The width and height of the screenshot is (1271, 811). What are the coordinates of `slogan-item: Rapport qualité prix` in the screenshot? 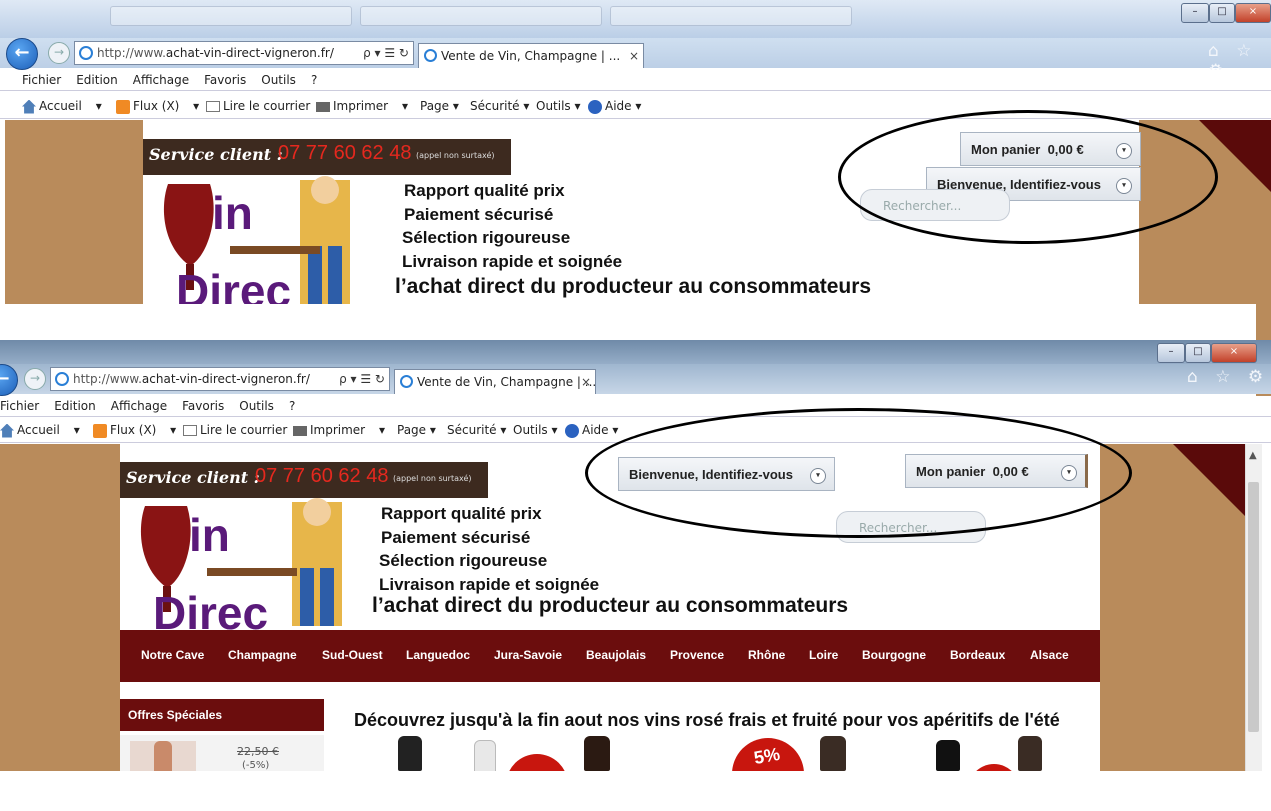 It's located at (461, 513).